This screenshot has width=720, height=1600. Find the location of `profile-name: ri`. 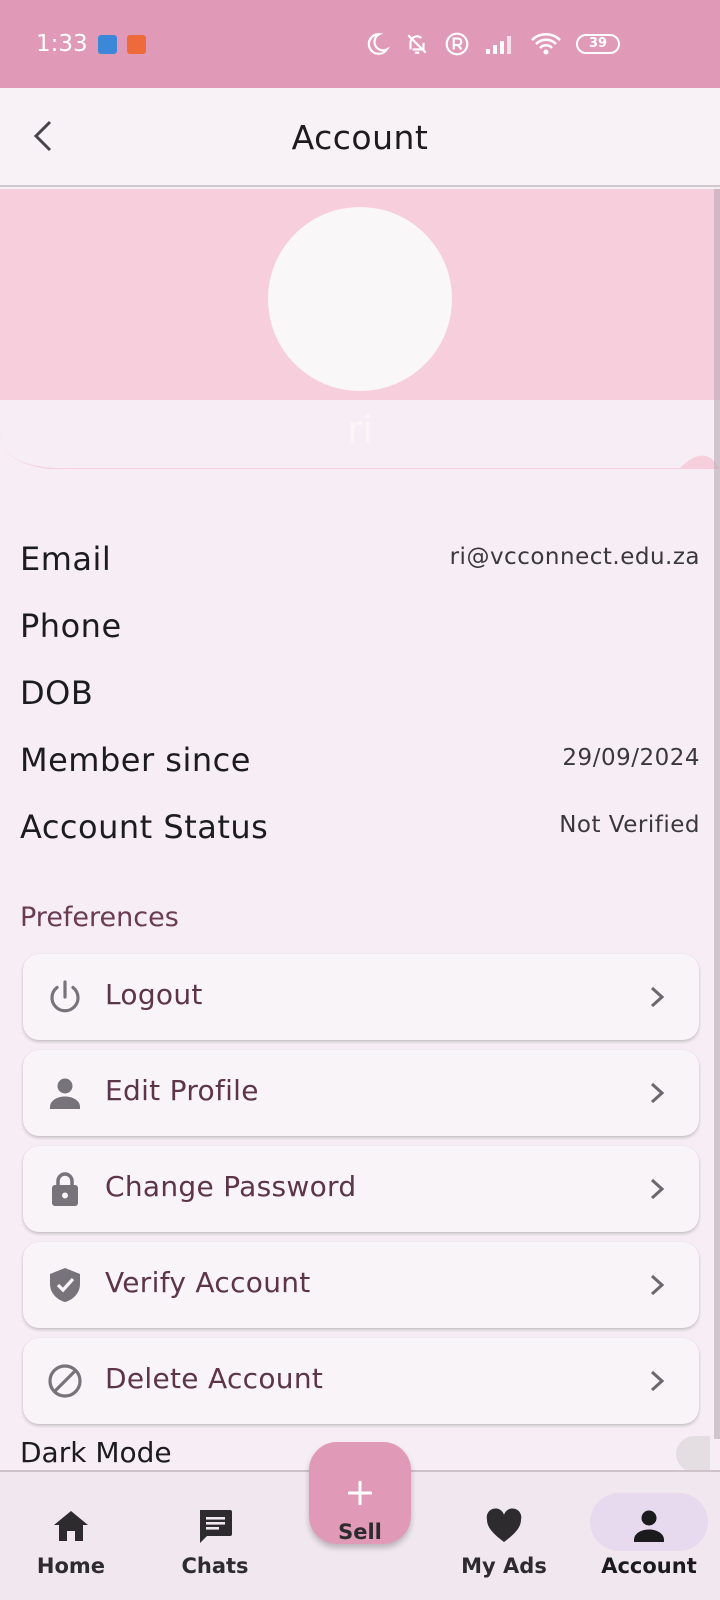

profile-name: ri is located at coordinates (360, 430).